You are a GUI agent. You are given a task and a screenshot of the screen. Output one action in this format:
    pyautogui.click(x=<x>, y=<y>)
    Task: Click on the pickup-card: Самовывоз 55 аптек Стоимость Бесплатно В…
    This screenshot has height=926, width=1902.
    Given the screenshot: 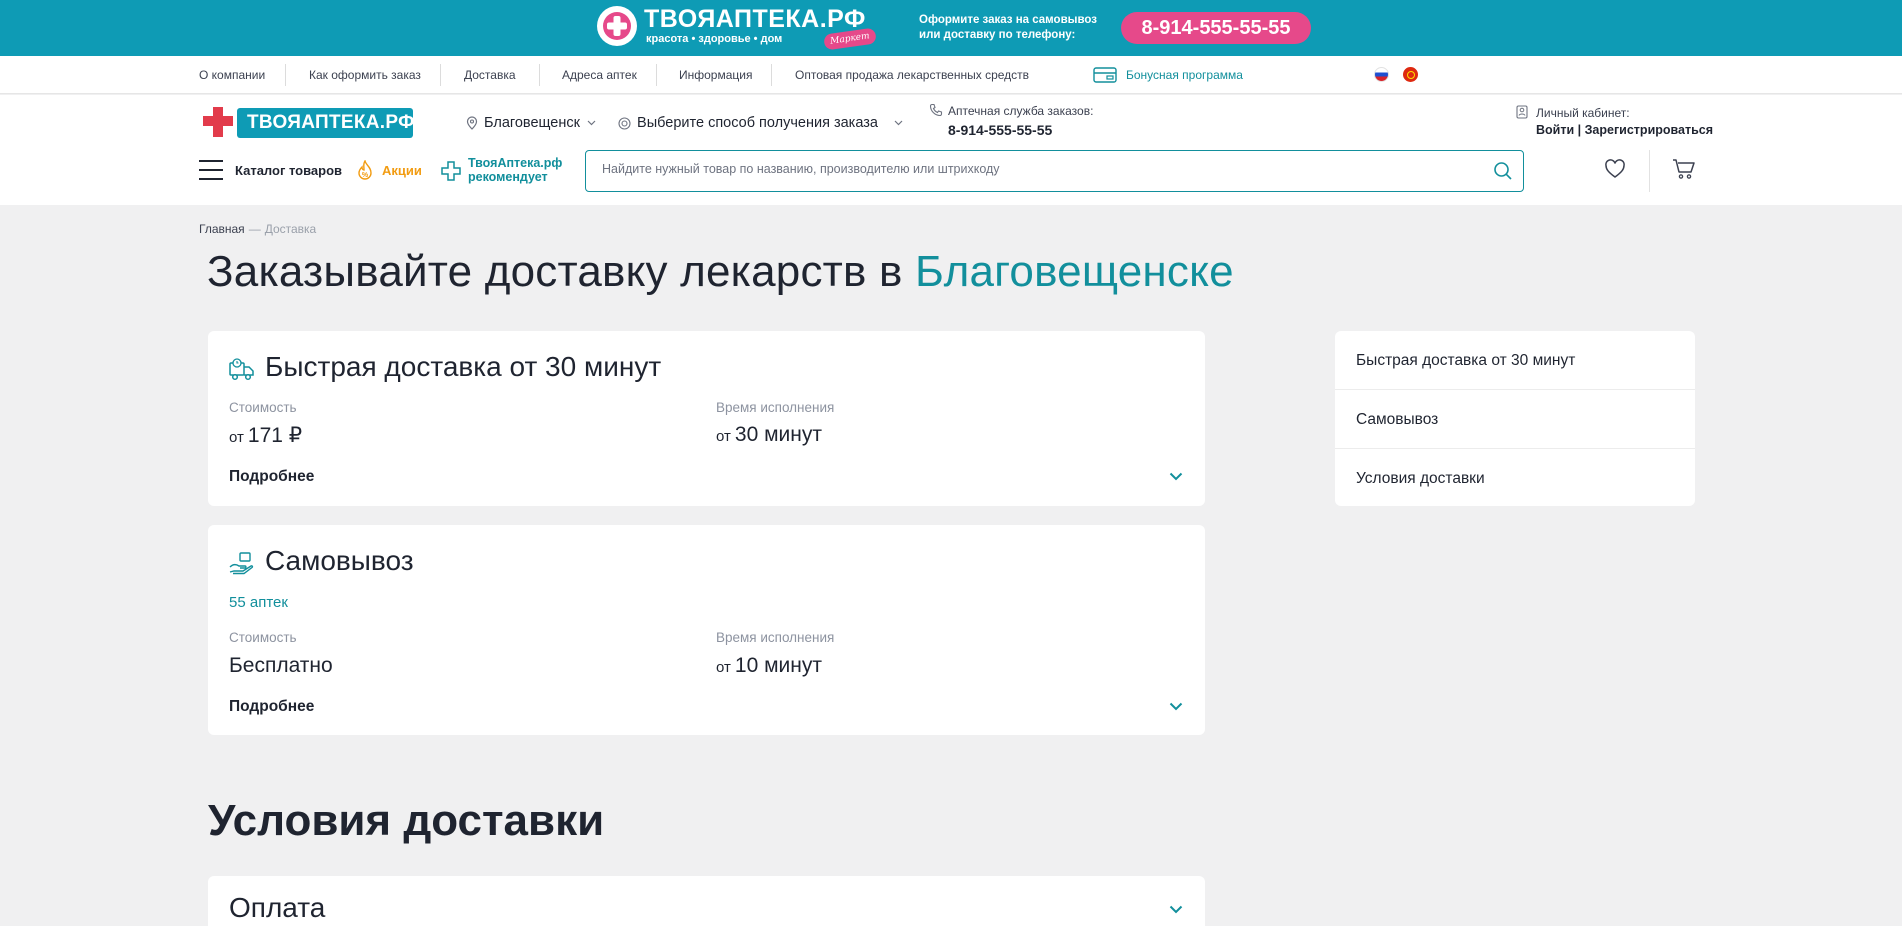 What is the action you would take?
    pyautogui.click(x=706, y=630)
    